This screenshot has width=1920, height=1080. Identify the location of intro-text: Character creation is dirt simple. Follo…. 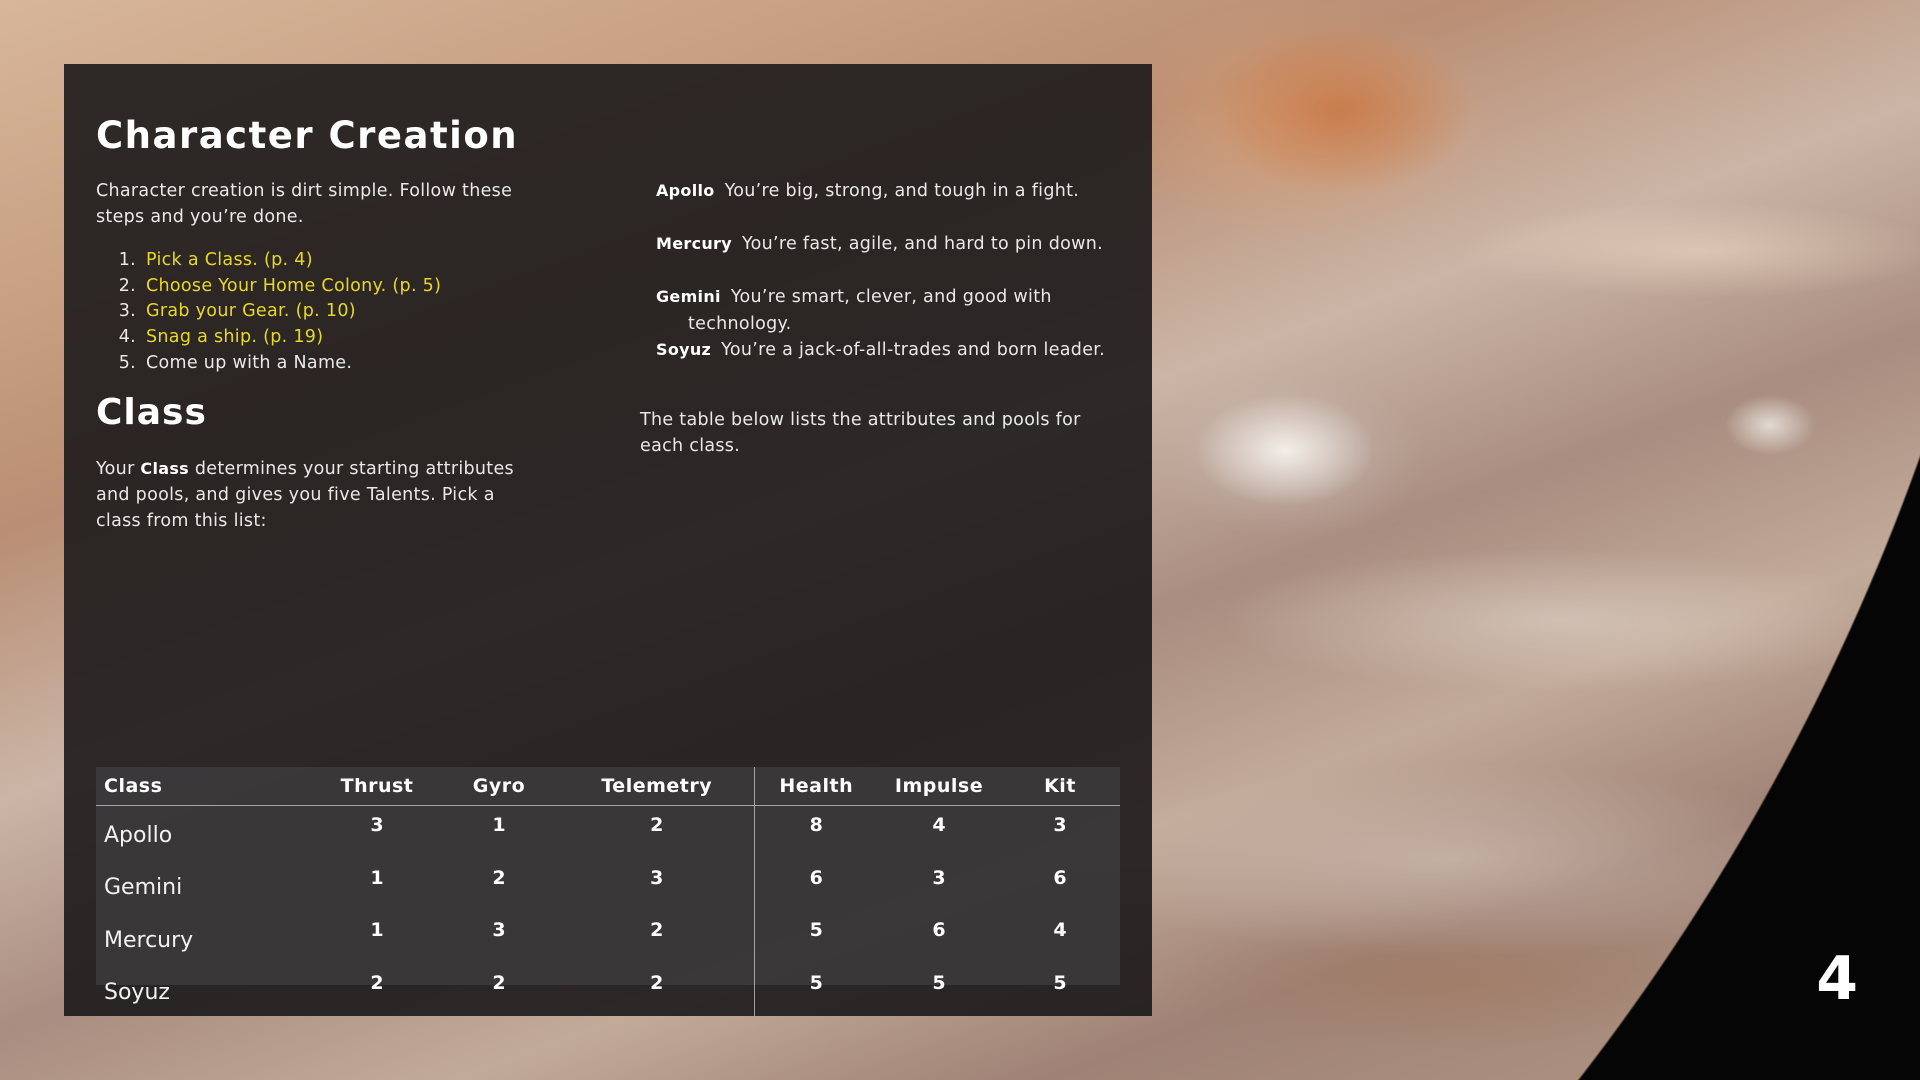
(304, 204).